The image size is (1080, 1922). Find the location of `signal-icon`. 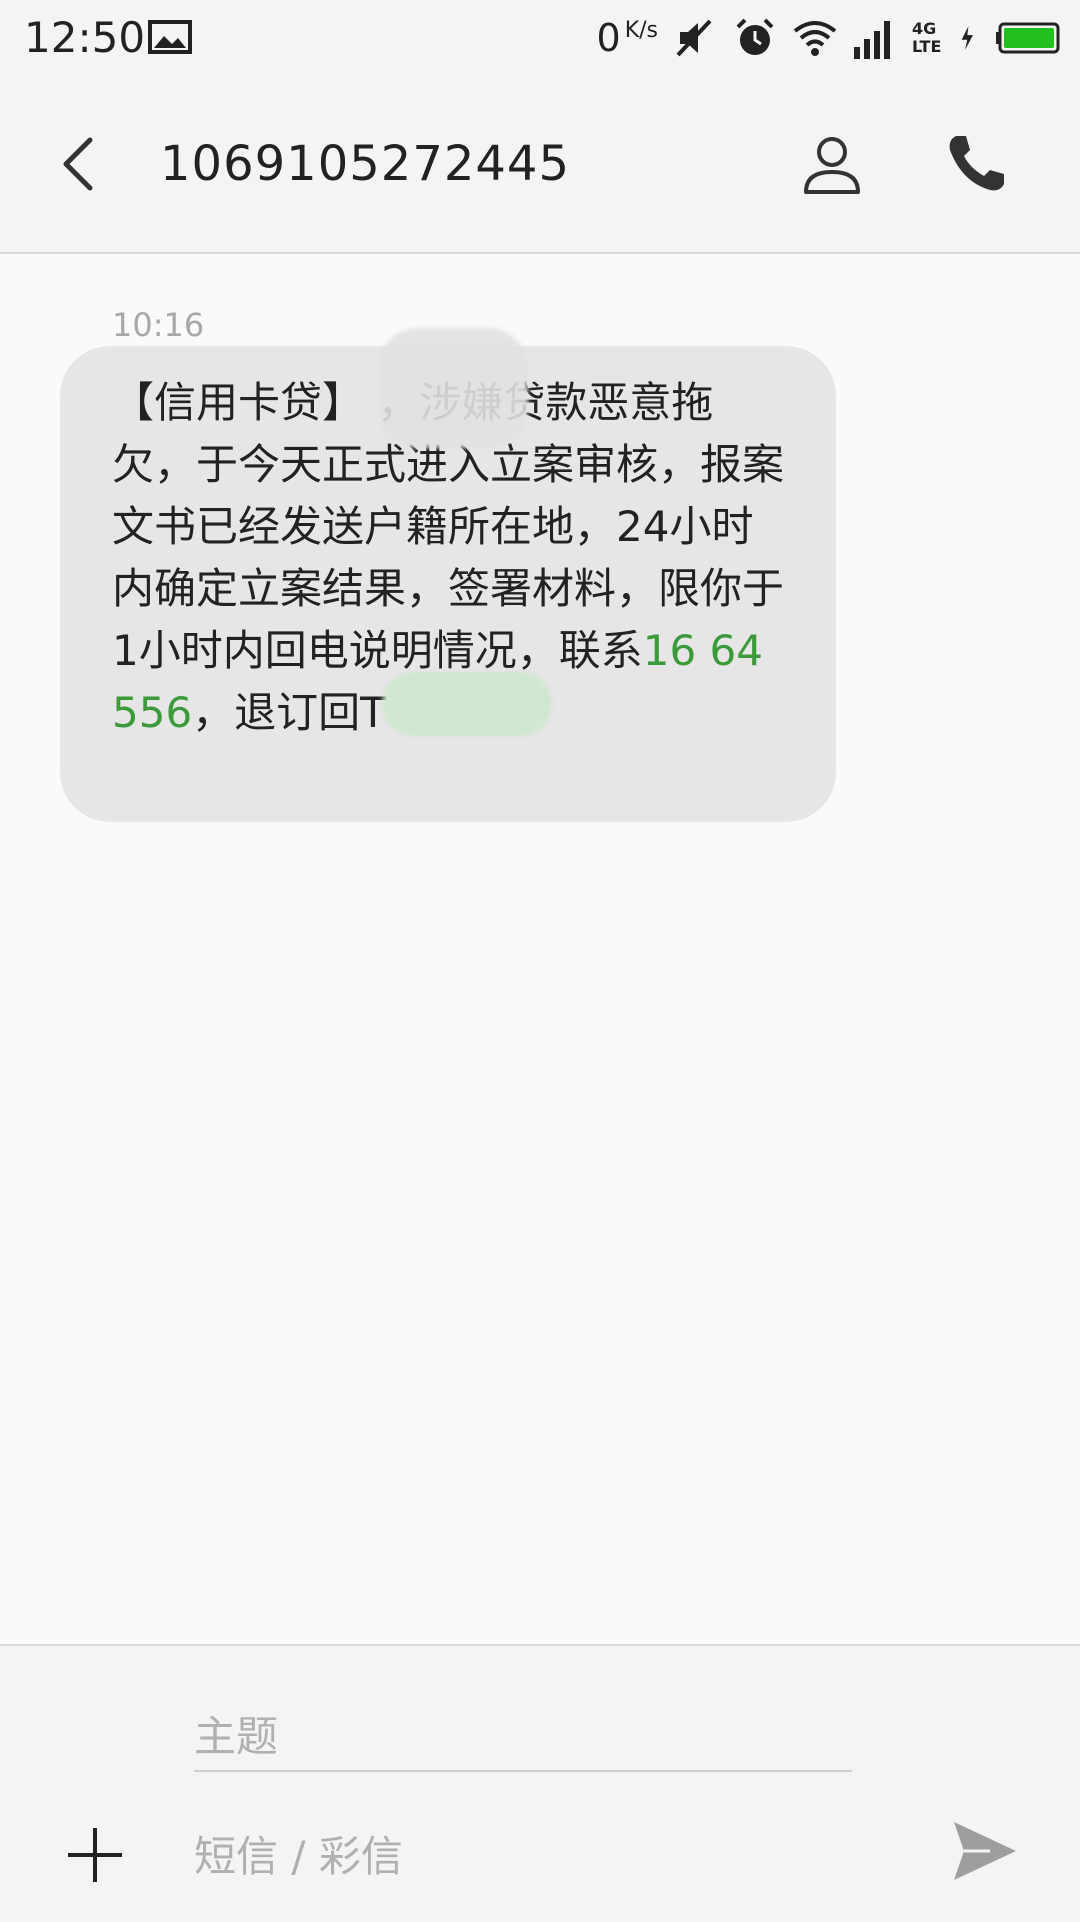

signal-icon is located at coordinates (872, 40).